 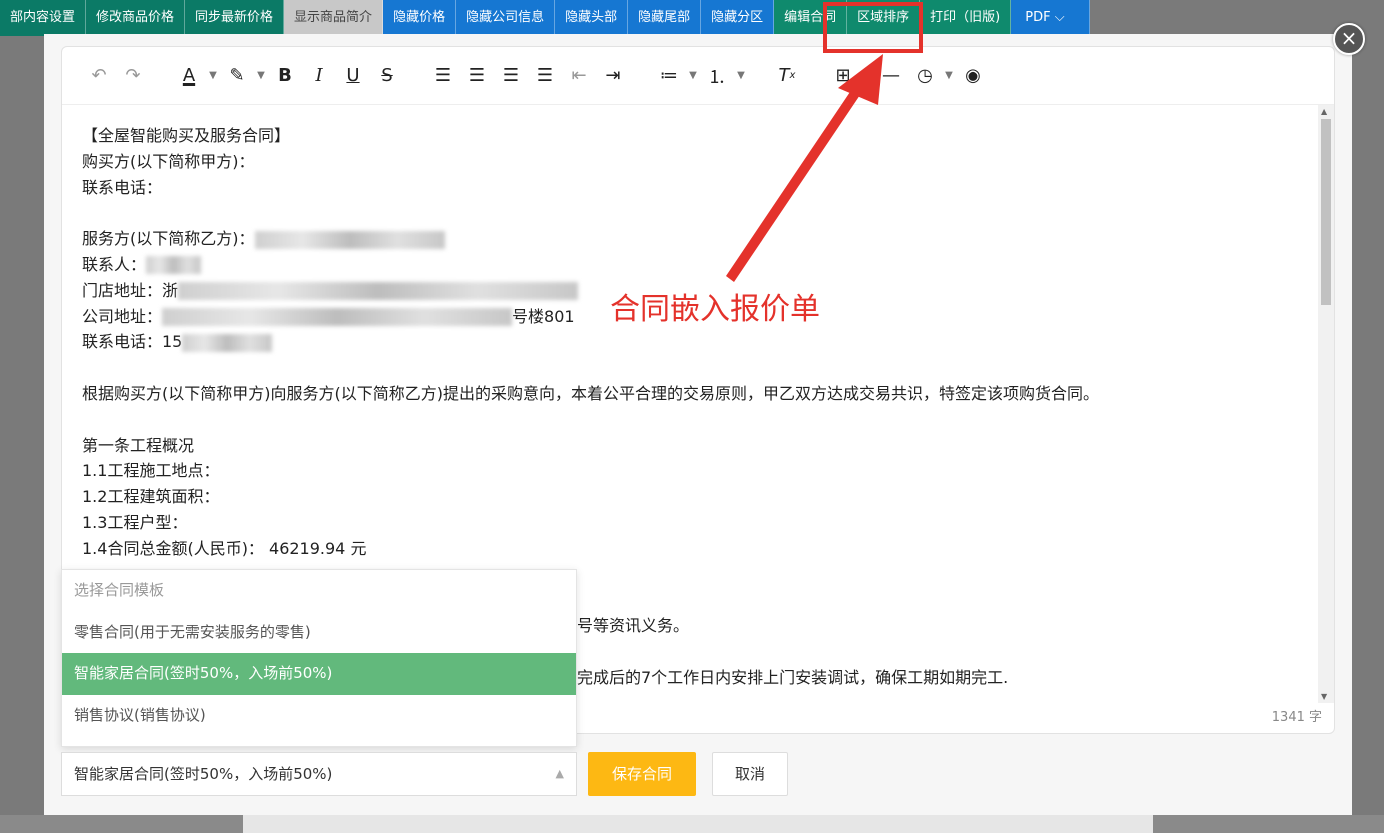 What do you see at coordinates (136, 18) in the screenshot?
I see `tab-edit-price: 修改商品价格` at bounding box center [136, 18].